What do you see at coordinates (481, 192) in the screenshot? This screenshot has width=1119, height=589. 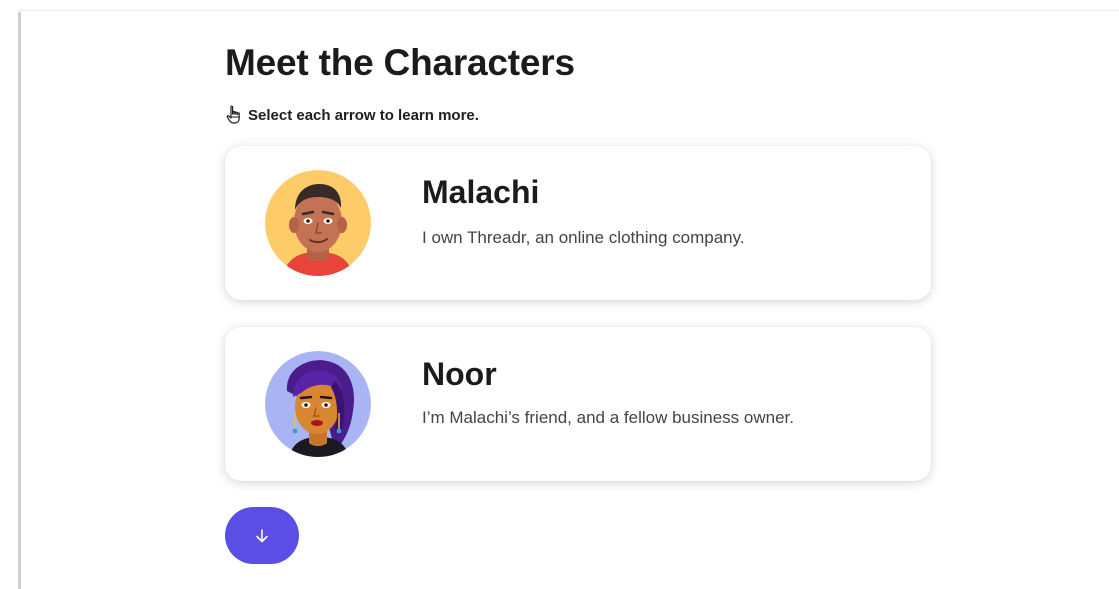 I see `character-name: Malachi` at bounding box center [481, 192].